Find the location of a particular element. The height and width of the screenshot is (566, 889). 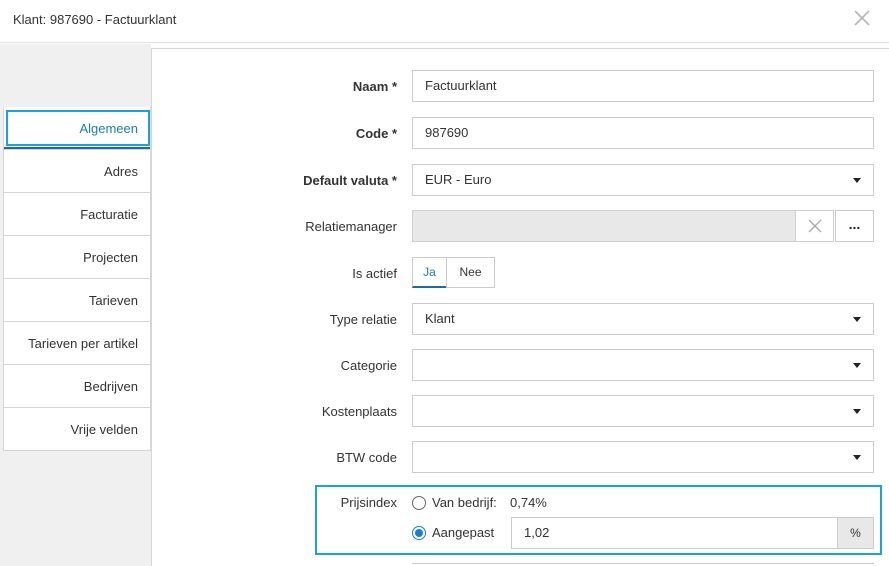

relatiemanager-clear-button is located at coordinates (815, 226).